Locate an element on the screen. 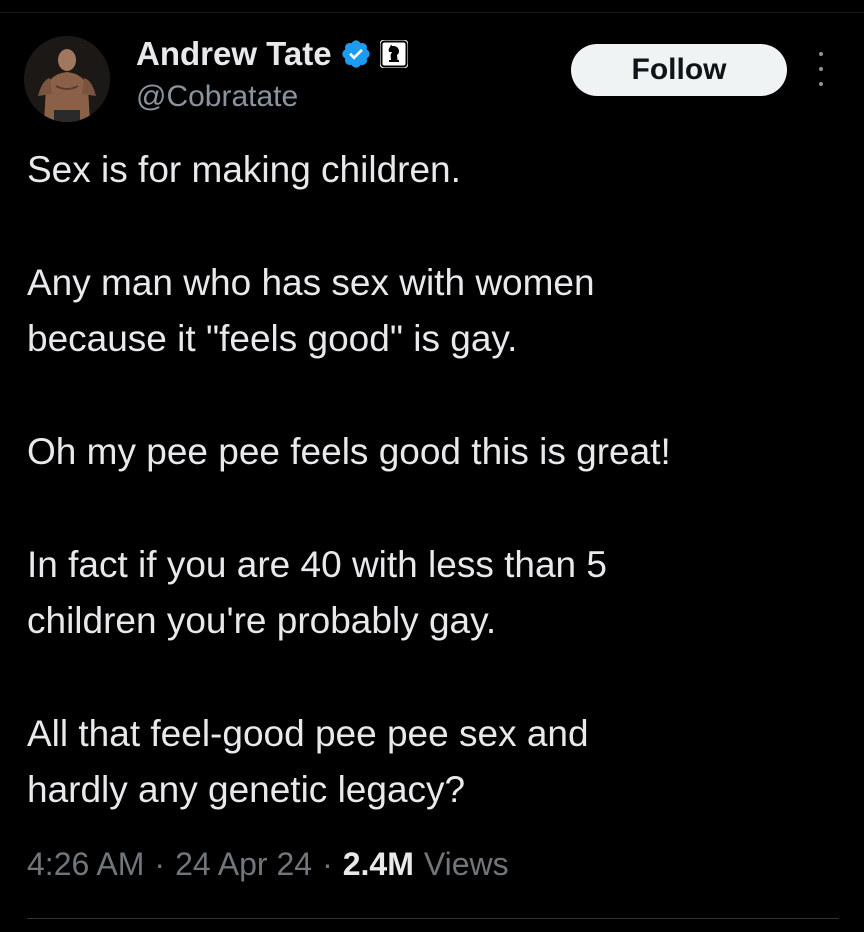  affiliate-chess-knight-icon is located at coordinates (393, 54).